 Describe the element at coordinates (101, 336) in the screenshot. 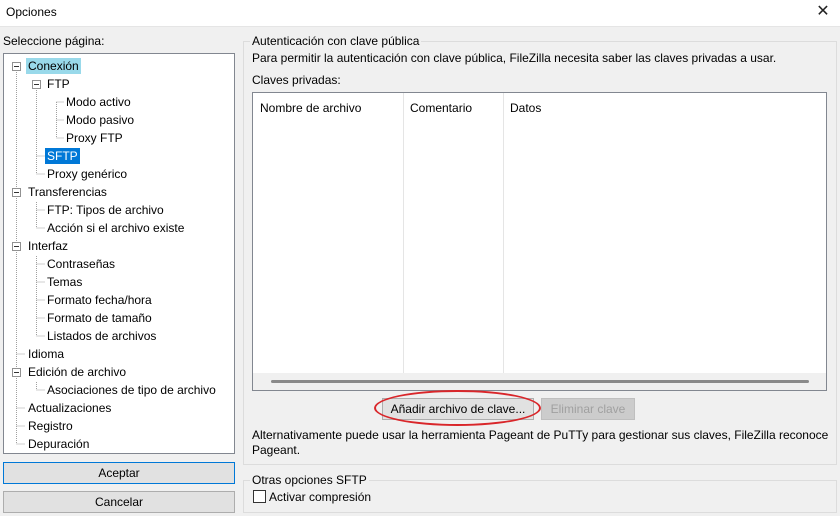

I see `tree-item-listados-archivos: Listados de archivos` at that location.